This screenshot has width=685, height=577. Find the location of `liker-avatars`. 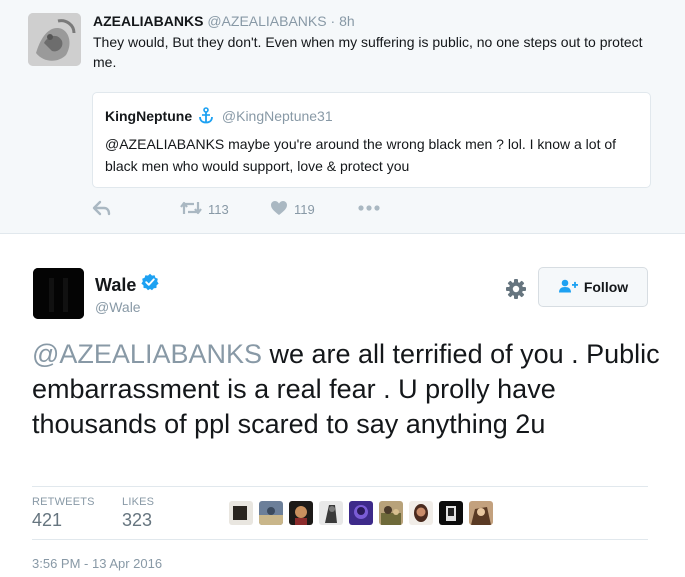

liker-avatars is located at coordinates (361, 513).